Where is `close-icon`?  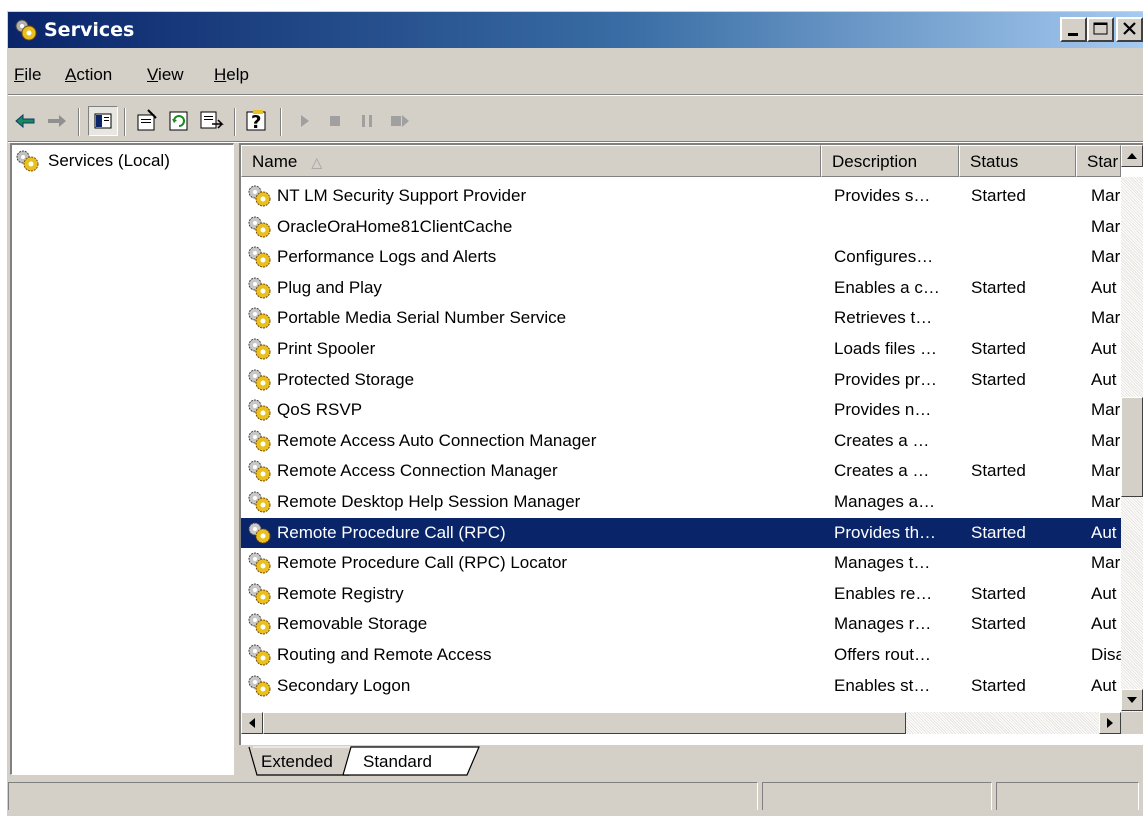 close-icon is located at coordinates (1129, 28).